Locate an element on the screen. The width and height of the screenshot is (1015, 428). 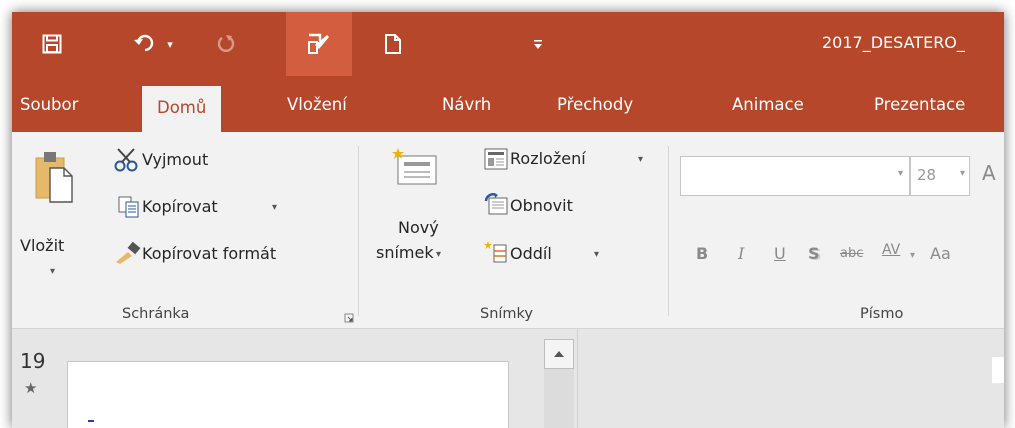
font-size-value: 28 is located at coordinates (927, 175).